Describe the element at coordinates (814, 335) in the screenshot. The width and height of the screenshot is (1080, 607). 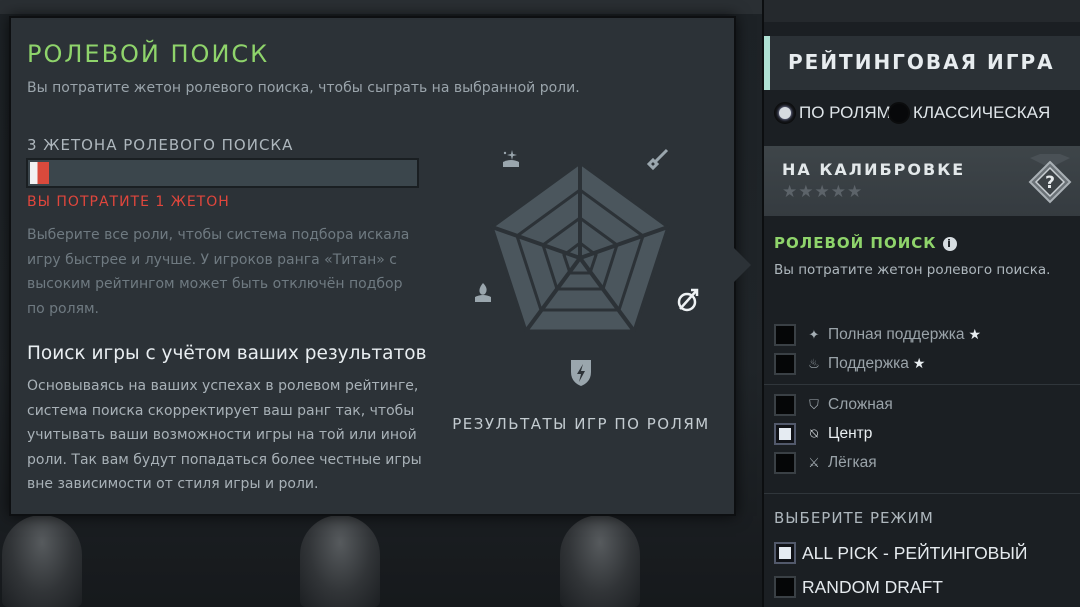
I see `hard-support-icon: ✦` at that location.